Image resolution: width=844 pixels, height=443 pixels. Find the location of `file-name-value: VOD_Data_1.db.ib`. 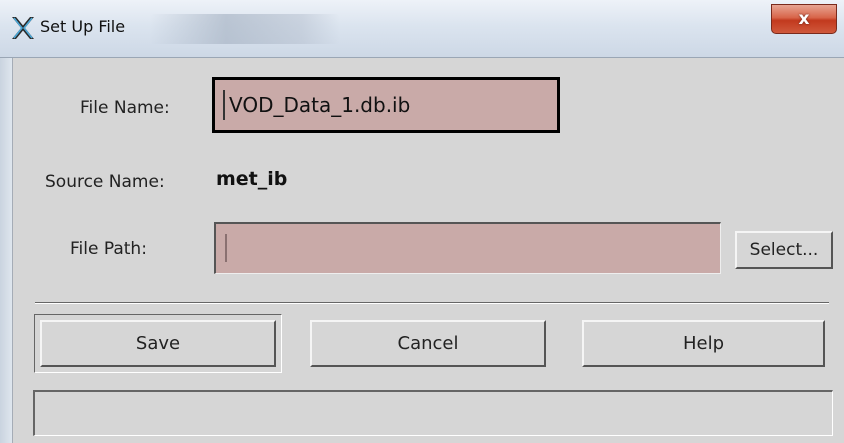

file-name-value: VOD_Data_1.db.ib is located at coordinates (320, 105).